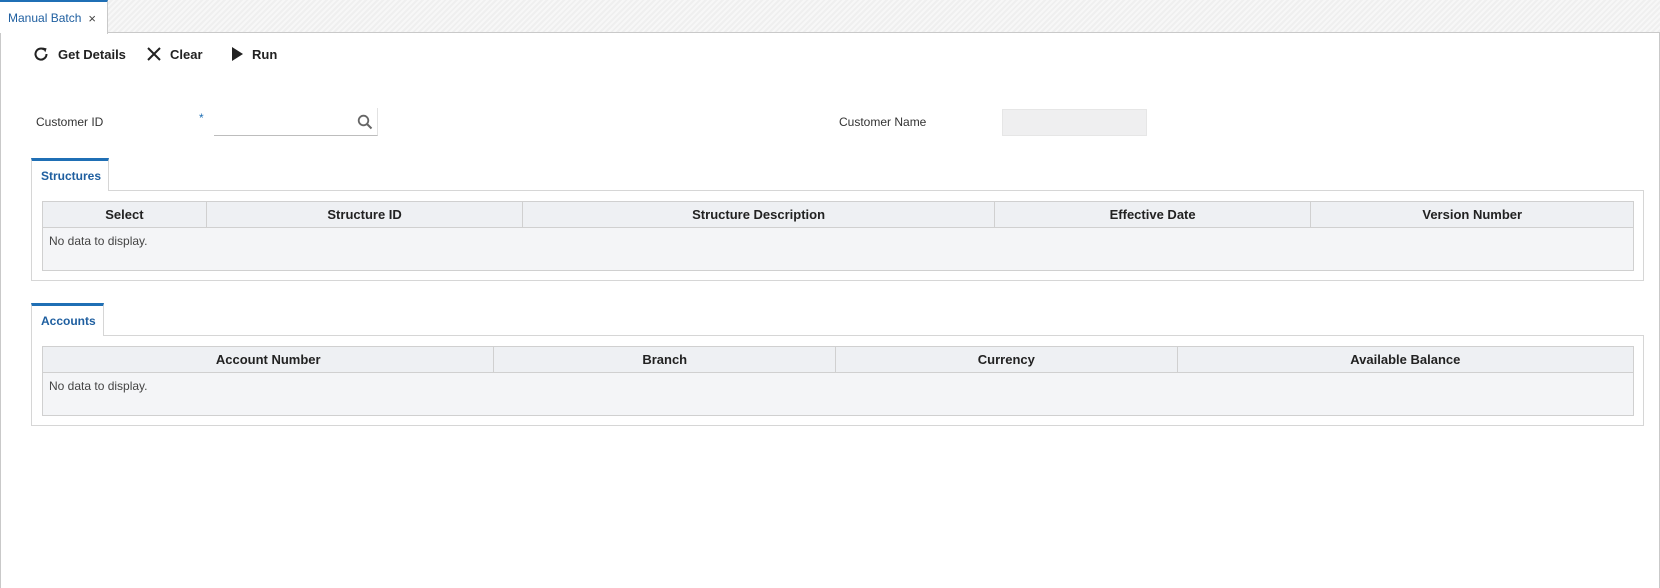 This screenshot has width=1660, height=588. I want to click on run-button: Run, so click(253, 54).